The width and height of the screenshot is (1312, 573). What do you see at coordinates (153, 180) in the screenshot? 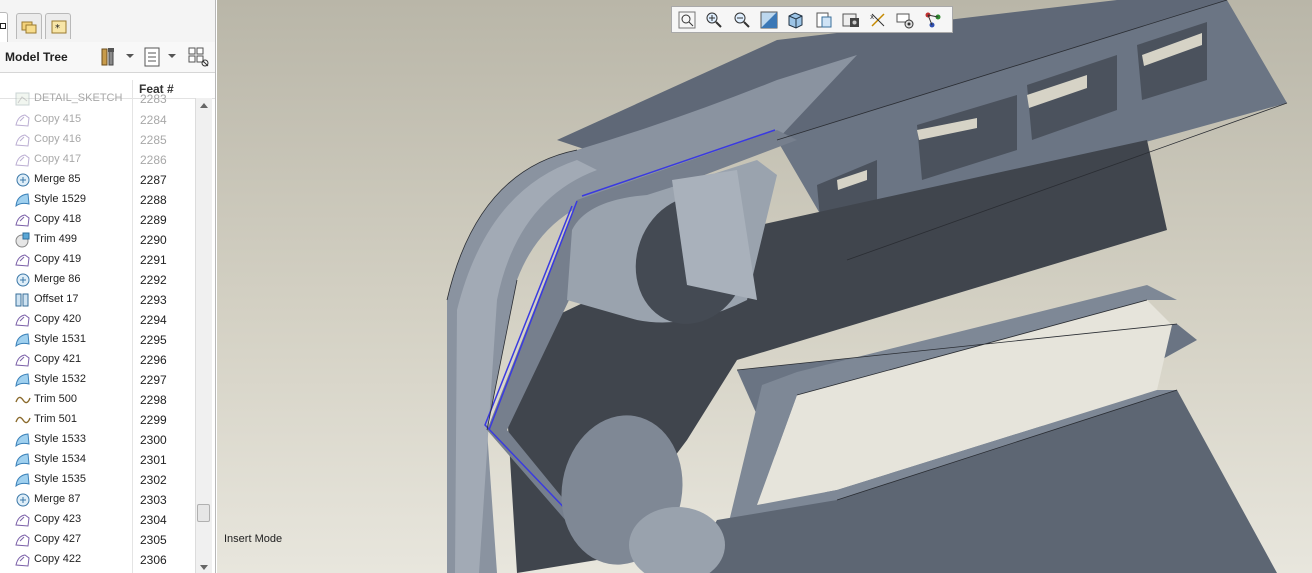
I see `feature-number: 2287` at bounding box center [153, 180].